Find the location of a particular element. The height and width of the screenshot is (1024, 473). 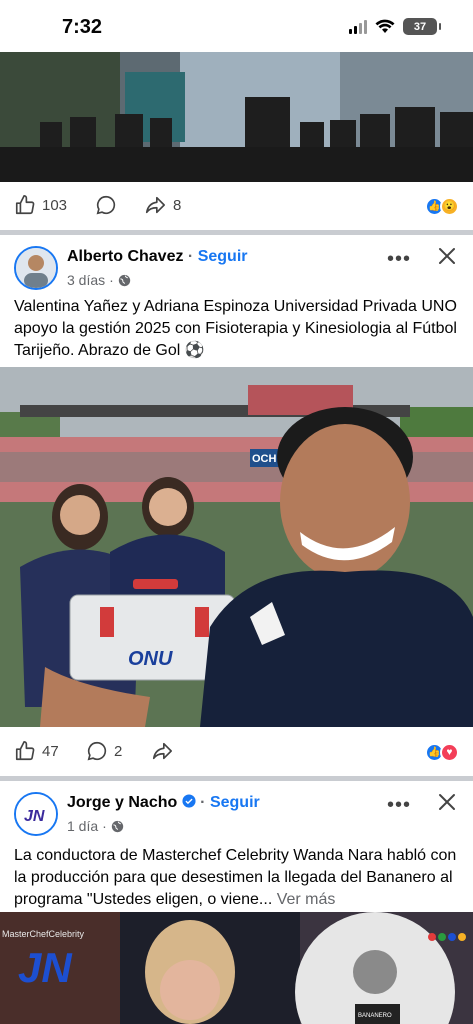

verified-icon is located at coordinates (189, 801).